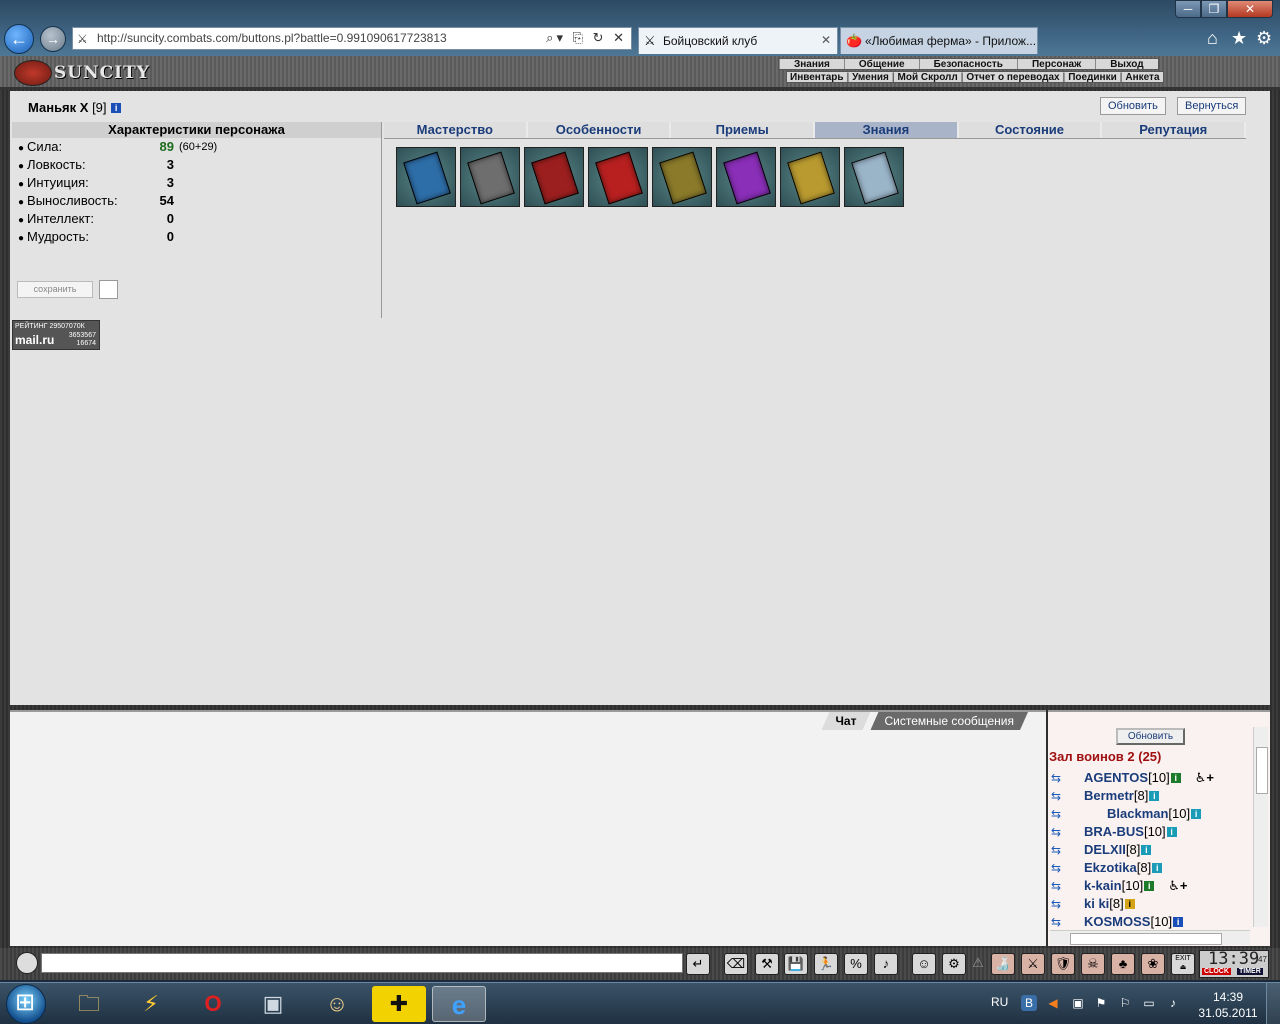 This screenshot has height=1024, width=1280. Describe the element at coordinates (1151, 922) in the screenshot. I see `player-row: ⇆ KOSMOSS[10] i` at that location.